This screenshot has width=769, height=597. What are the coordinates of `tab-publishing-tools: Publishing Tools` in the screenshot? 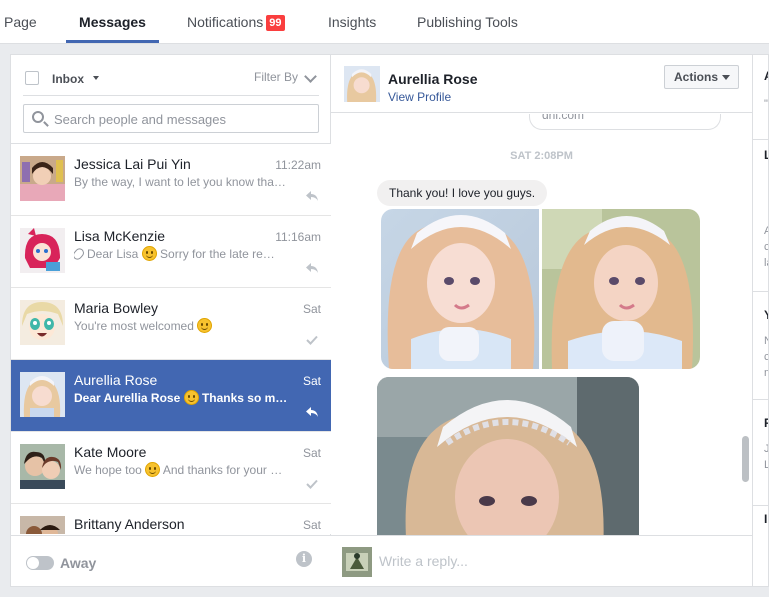 It's located at (467, 21).